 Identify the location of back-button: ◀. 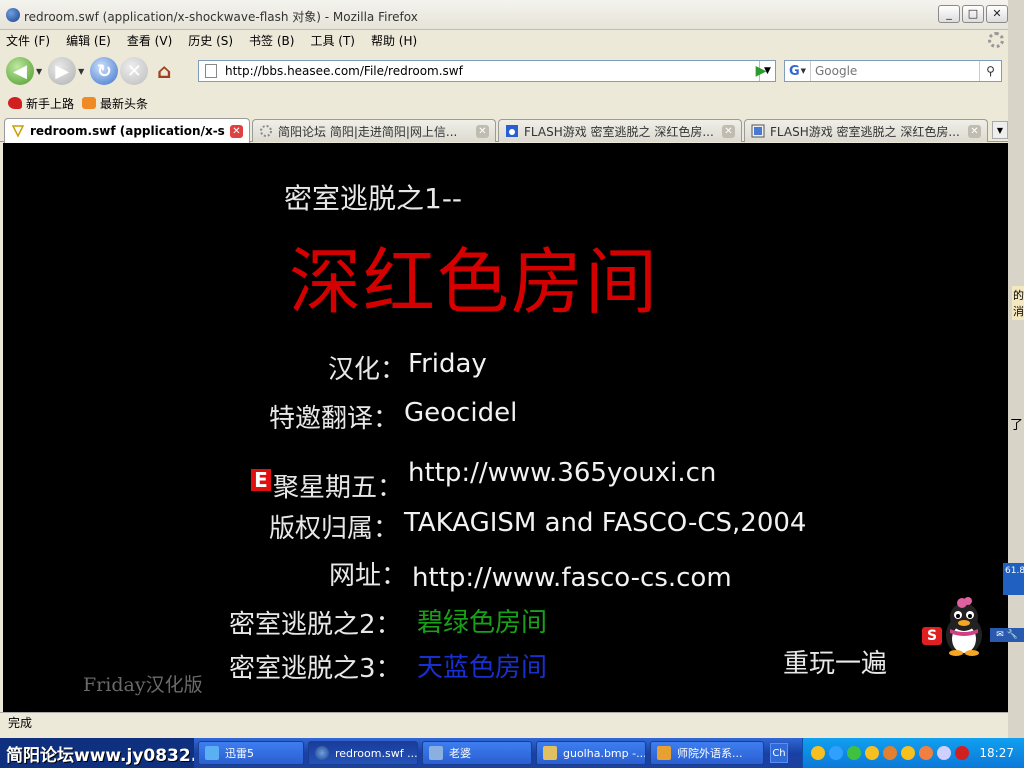
(20, 71).